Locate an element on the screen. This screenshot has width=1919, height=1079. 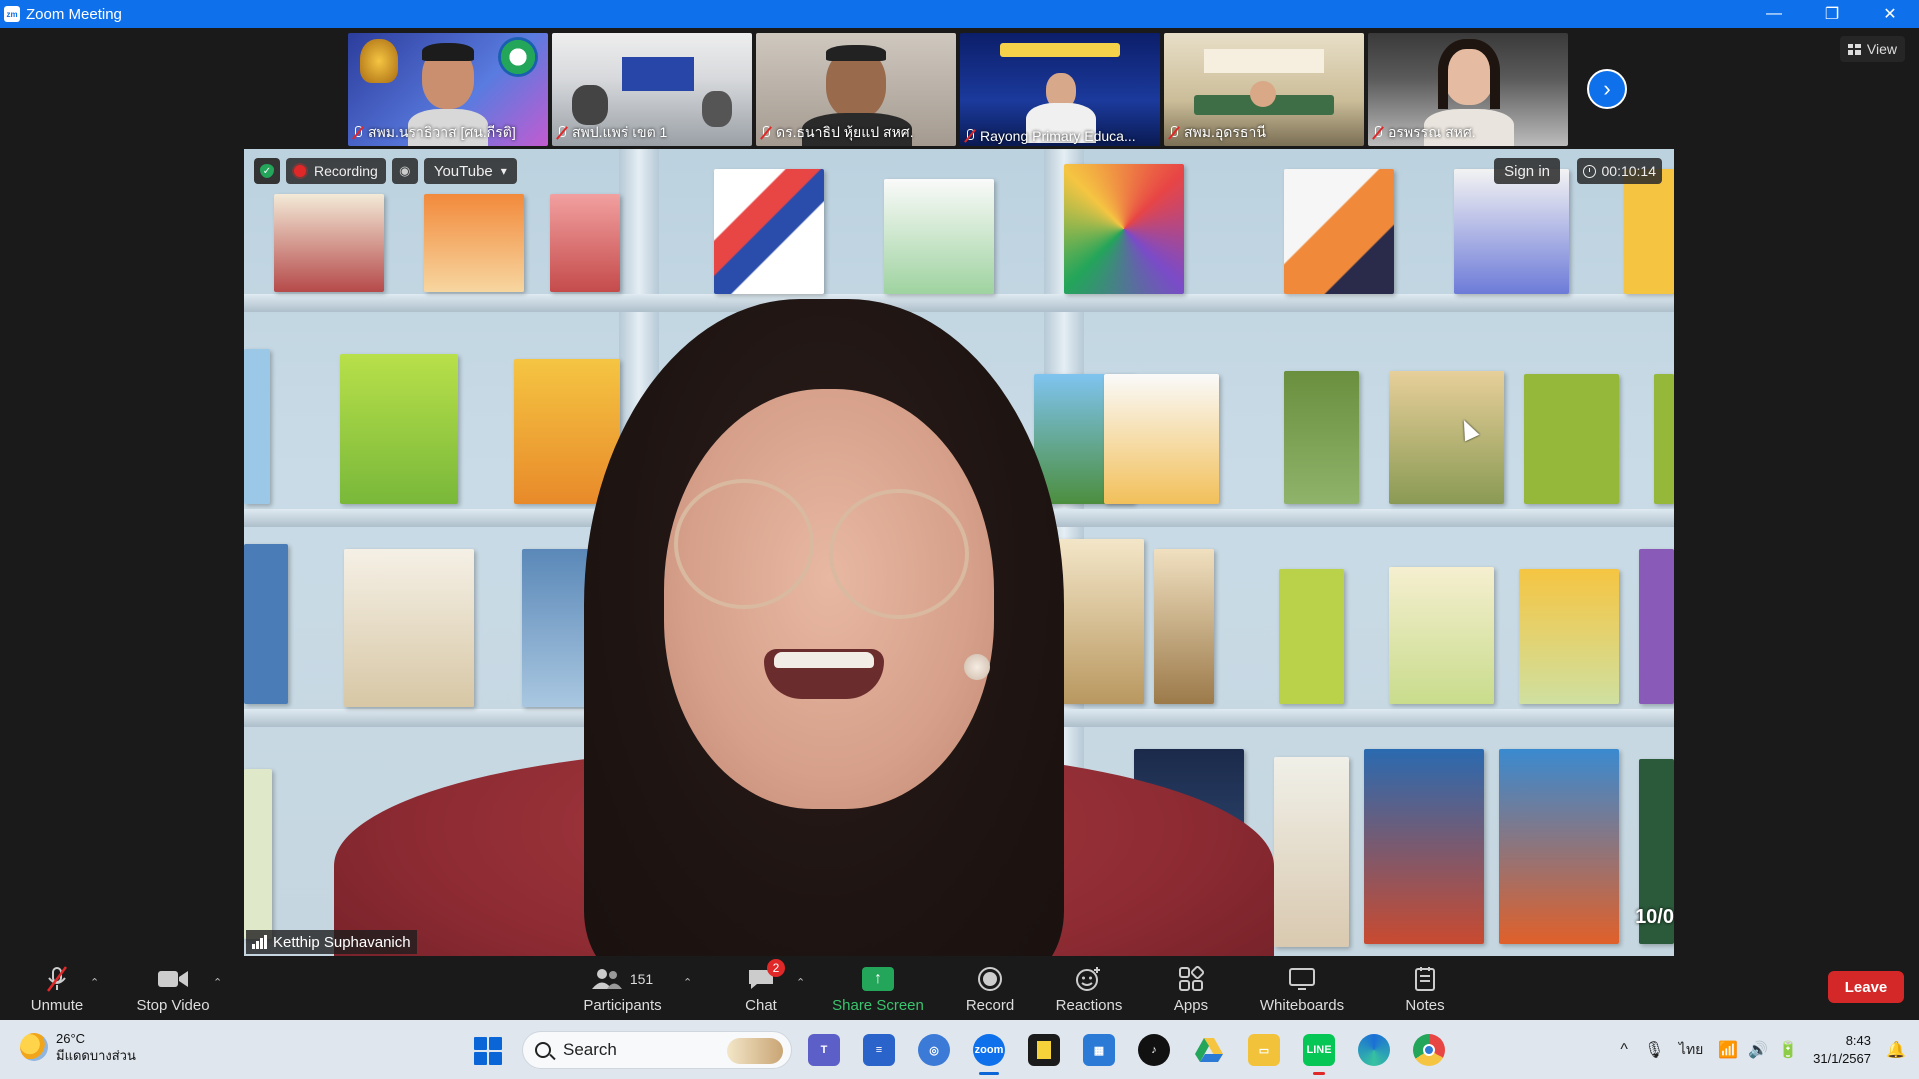
participant-tile: อรพรรณ สหศ. is located at coordinates (1468, 89).